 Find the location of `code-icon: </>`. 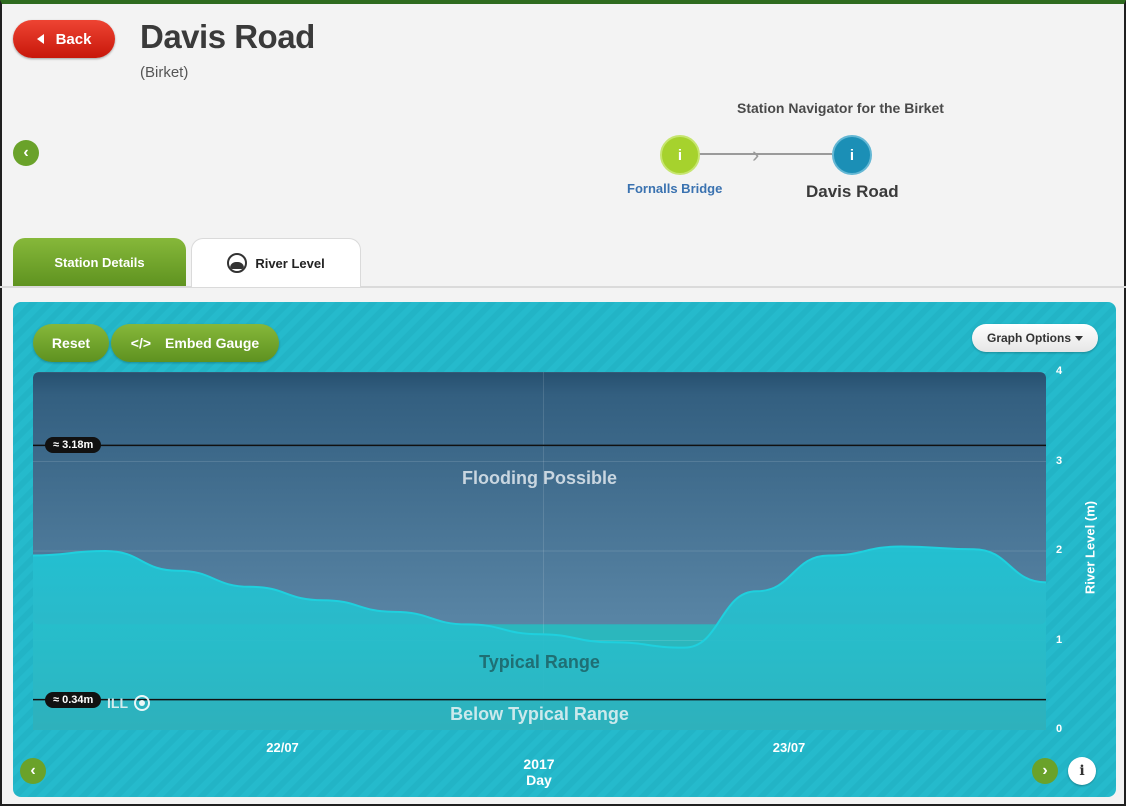

code-icon: </> is located at coordinates (141, 343).